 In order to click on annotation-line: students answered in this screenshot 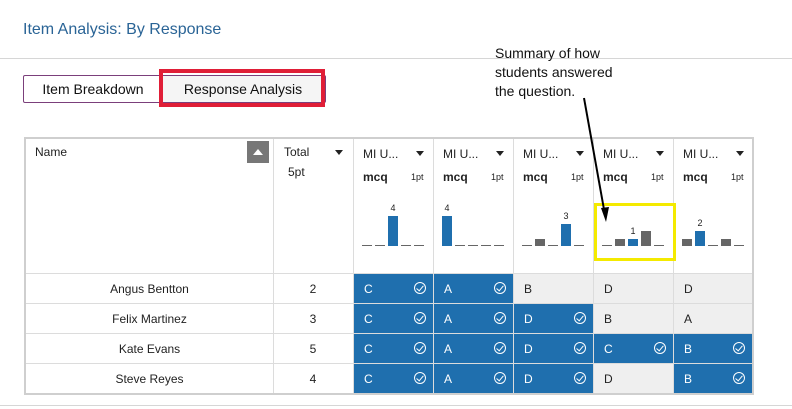, I will do `click(554, 72)`.